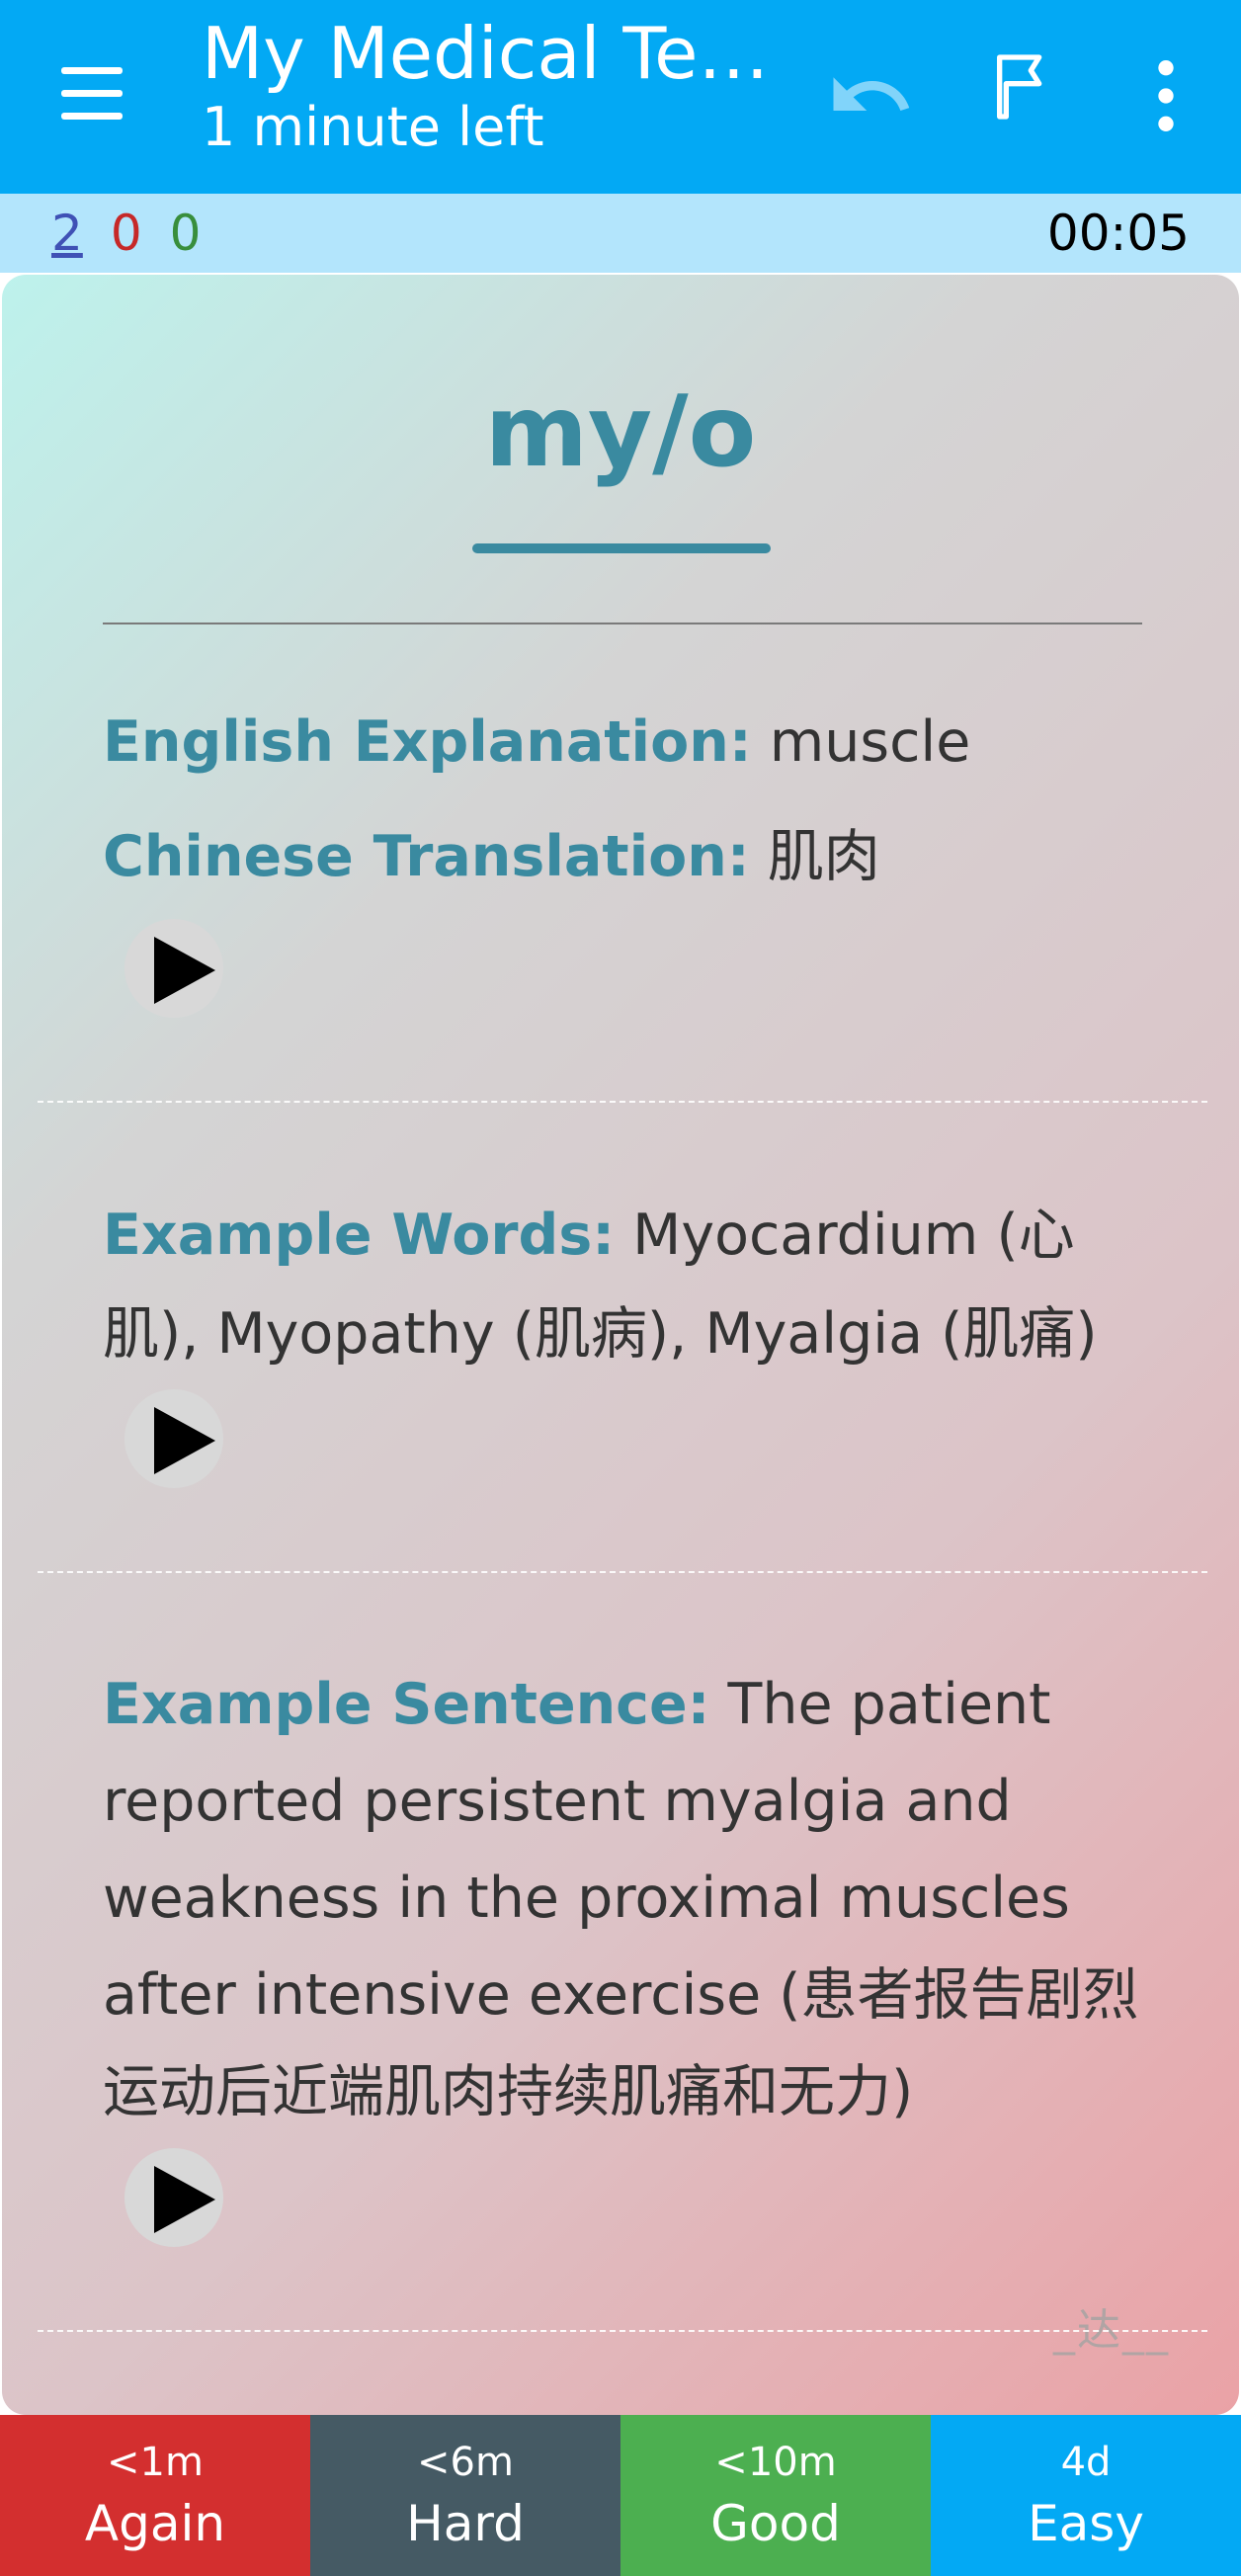 The image size is (1241, 2576). What do you see at coordinates (465, 2462) in the screenshot?
I see `hard-interval: <6m` at bounding box center [465, 2462].